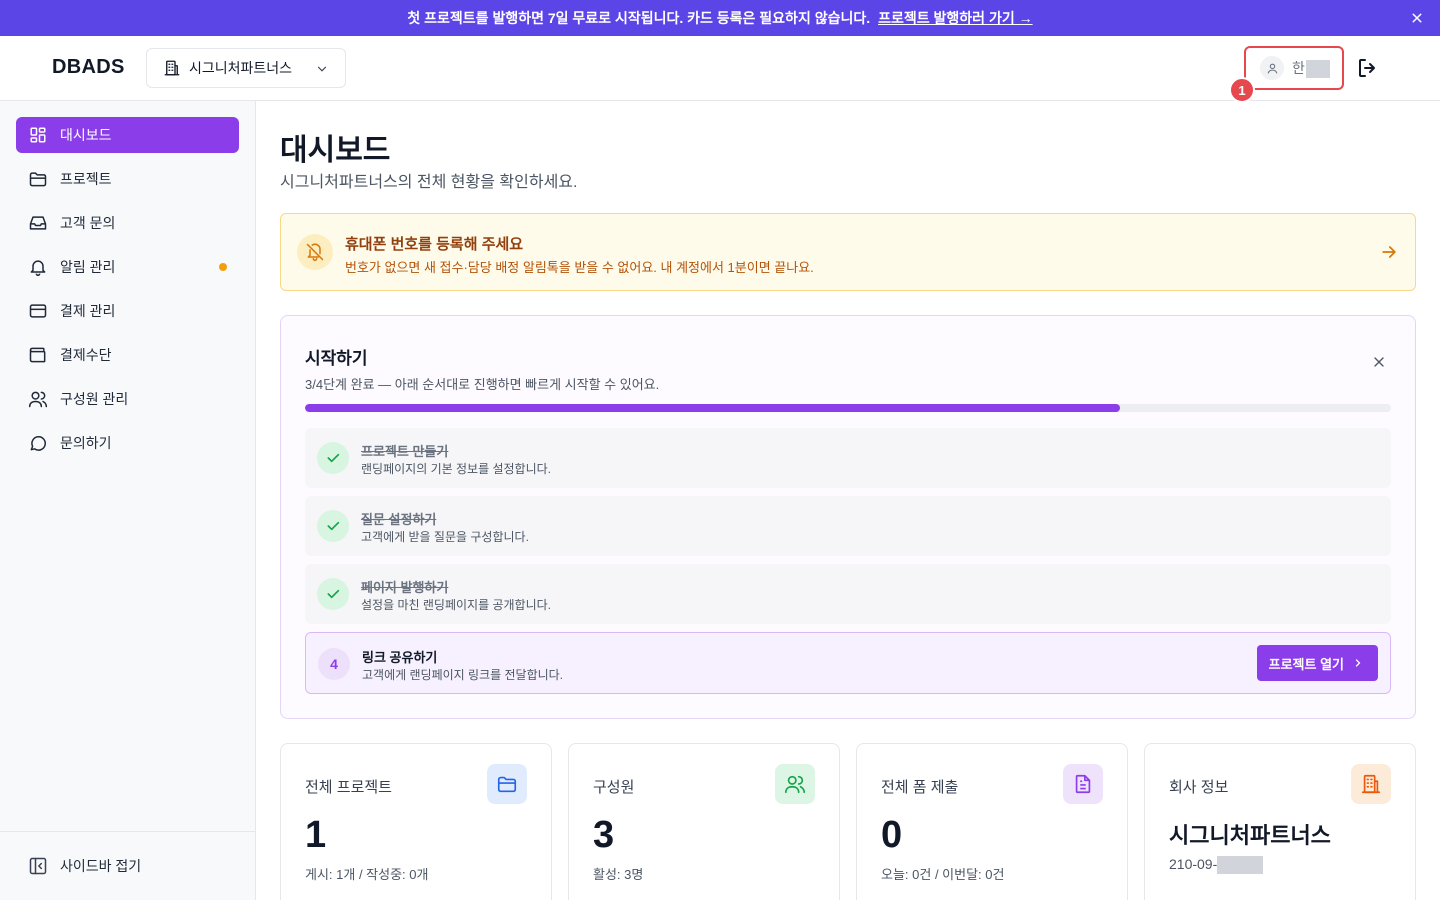 This screenshot has height=900, width=1440. What do you see at coordinates (38, 223) in the screenshot?
I see `inbox-icon` at bounding box center [38, 223].